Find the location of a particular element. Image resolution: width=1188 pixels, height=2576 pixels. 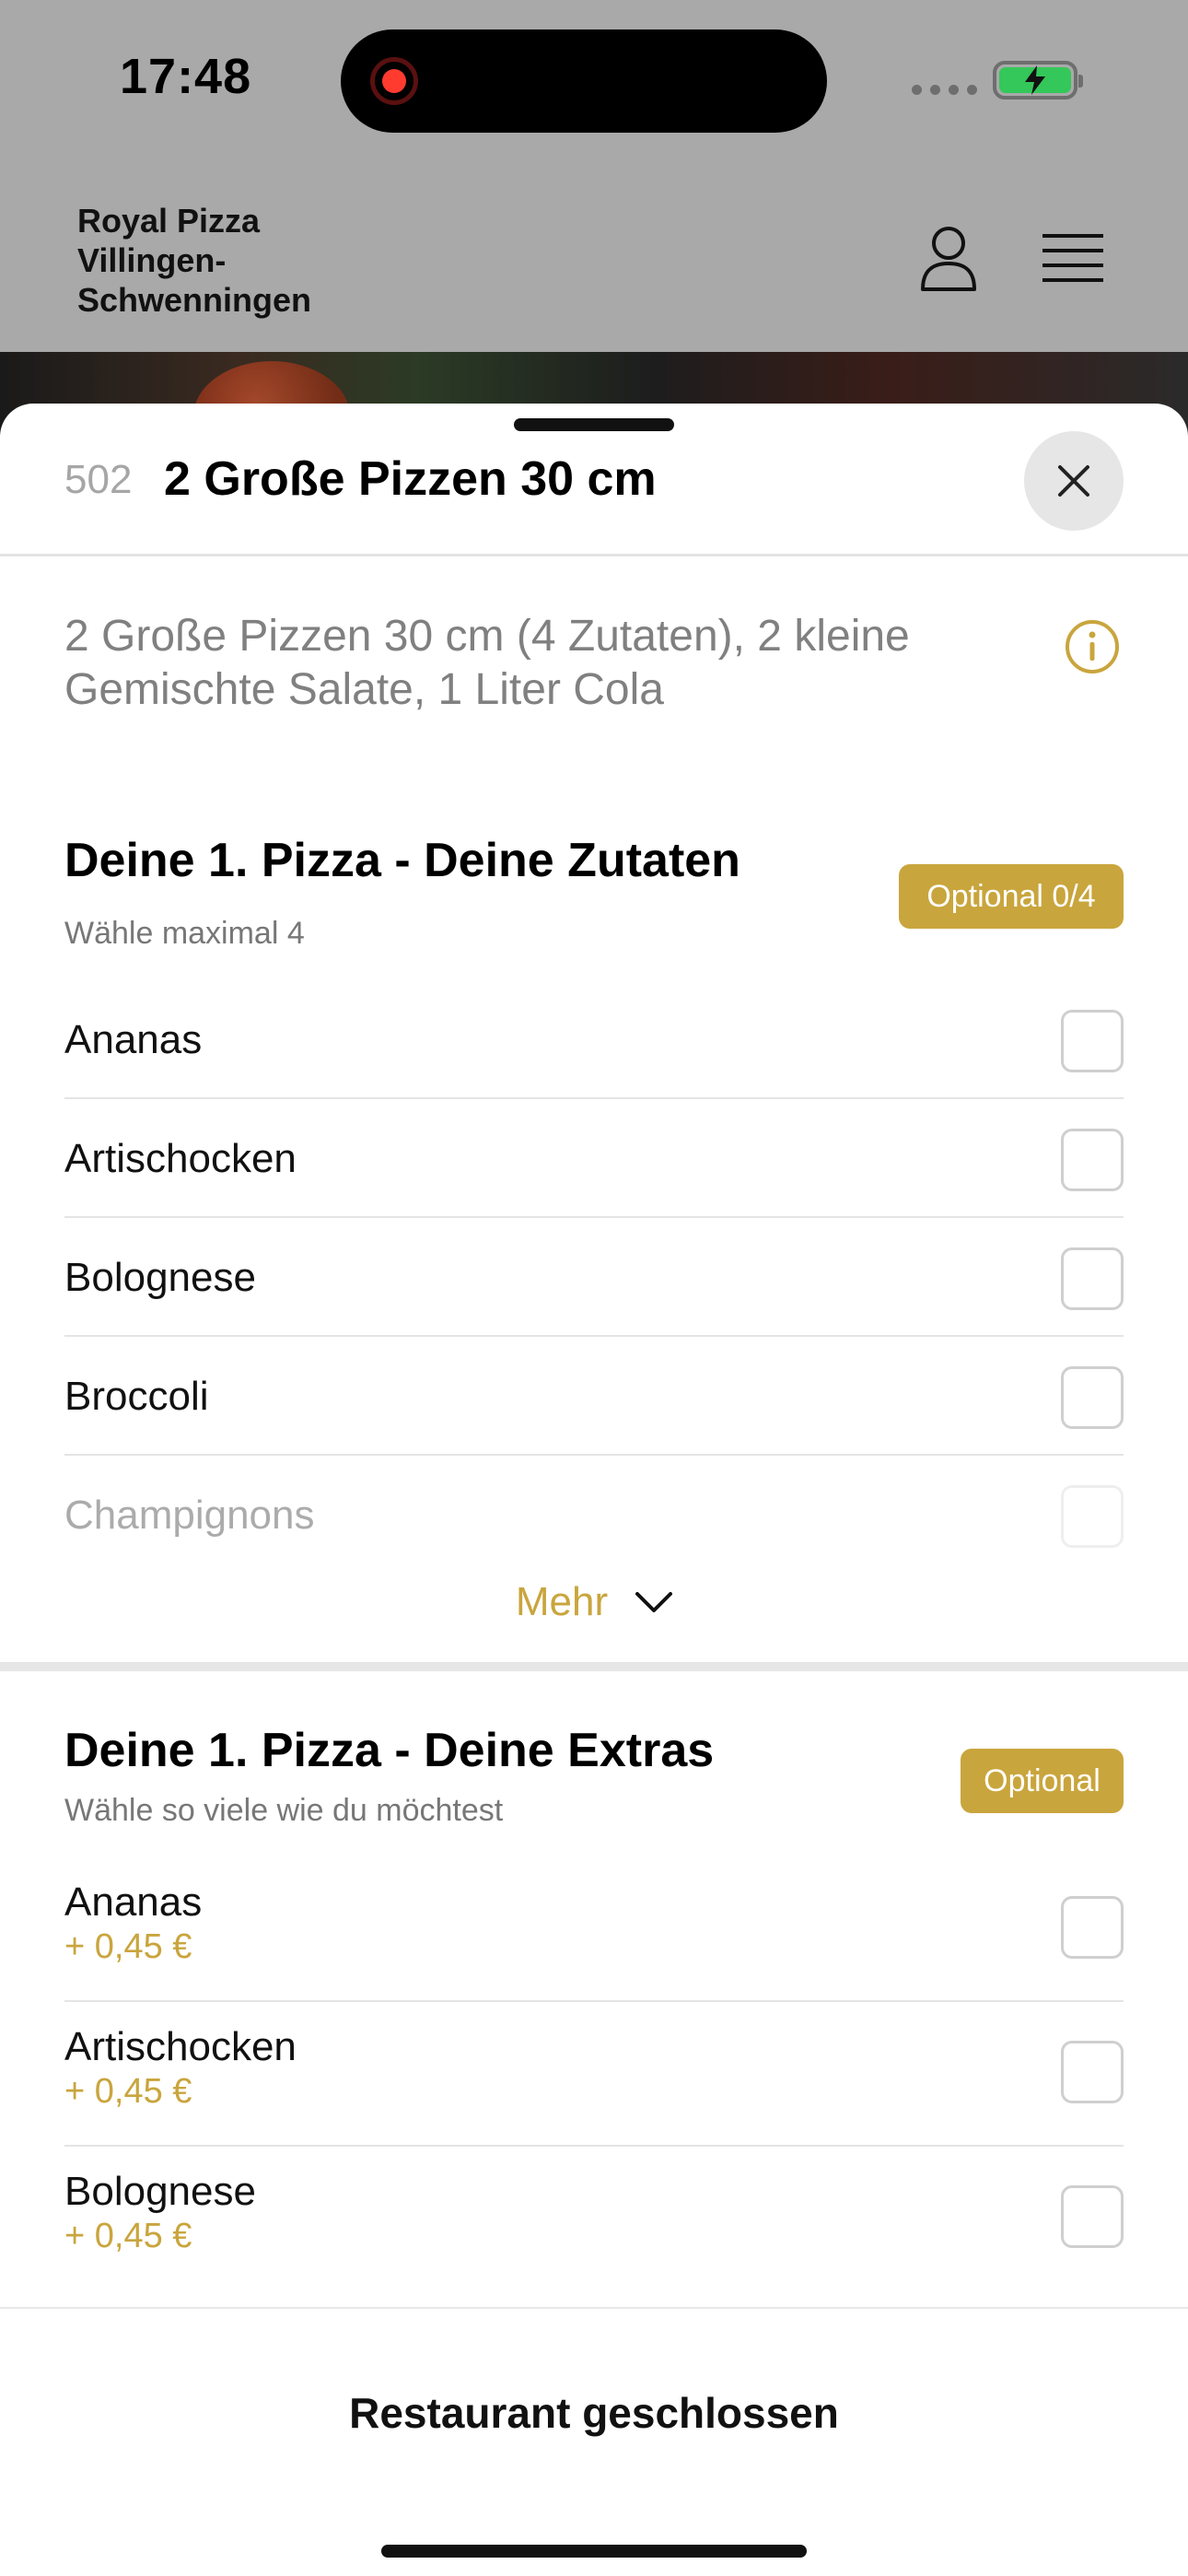

battery-charging-icon is located at coordinates (1038, 80).